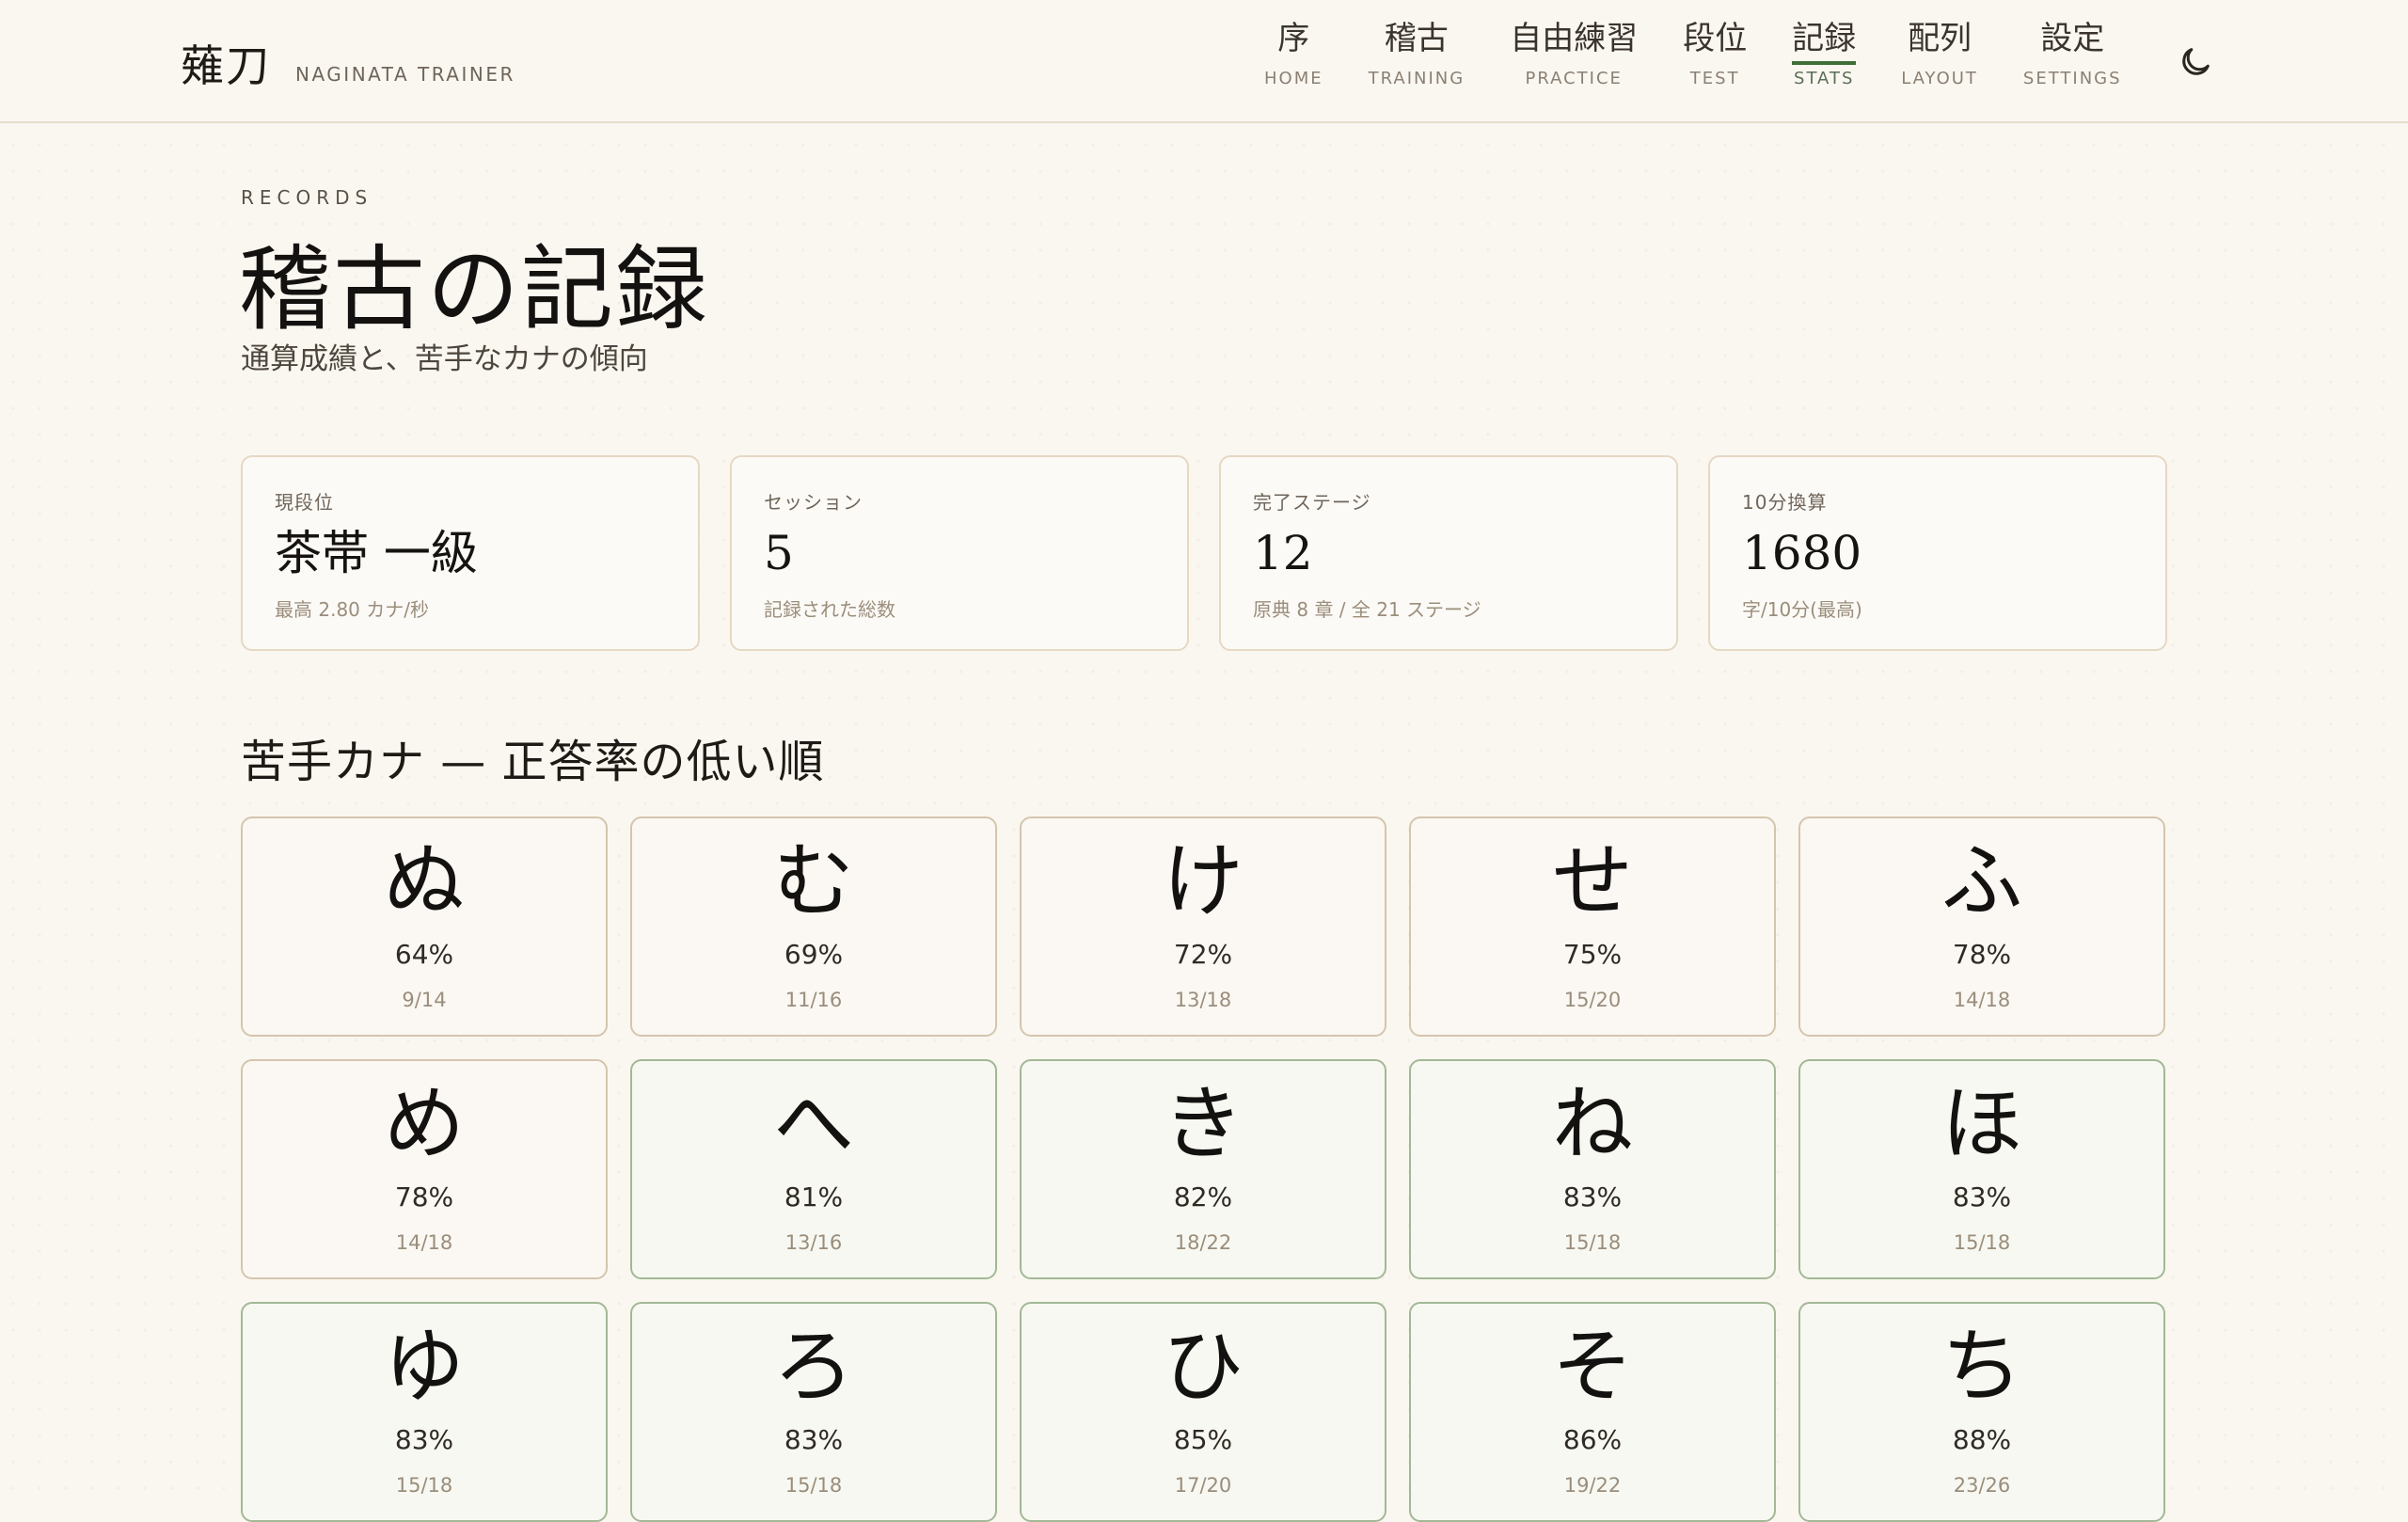 Image resolution: width=2408 pixels, height=1522 pixels. Describe the element at coordinates (1203, 1197) in the screenshot. I see `kana-accuracy: 82%` at that location.